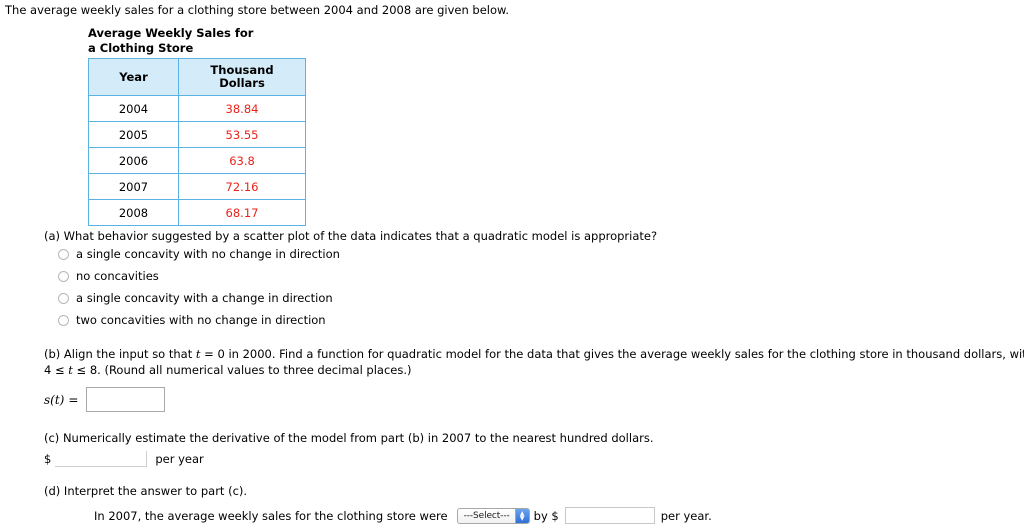  Describe the element at coordinates (357, 276) in the screenshot. I see `radio-option-1: no concavities` at that location.